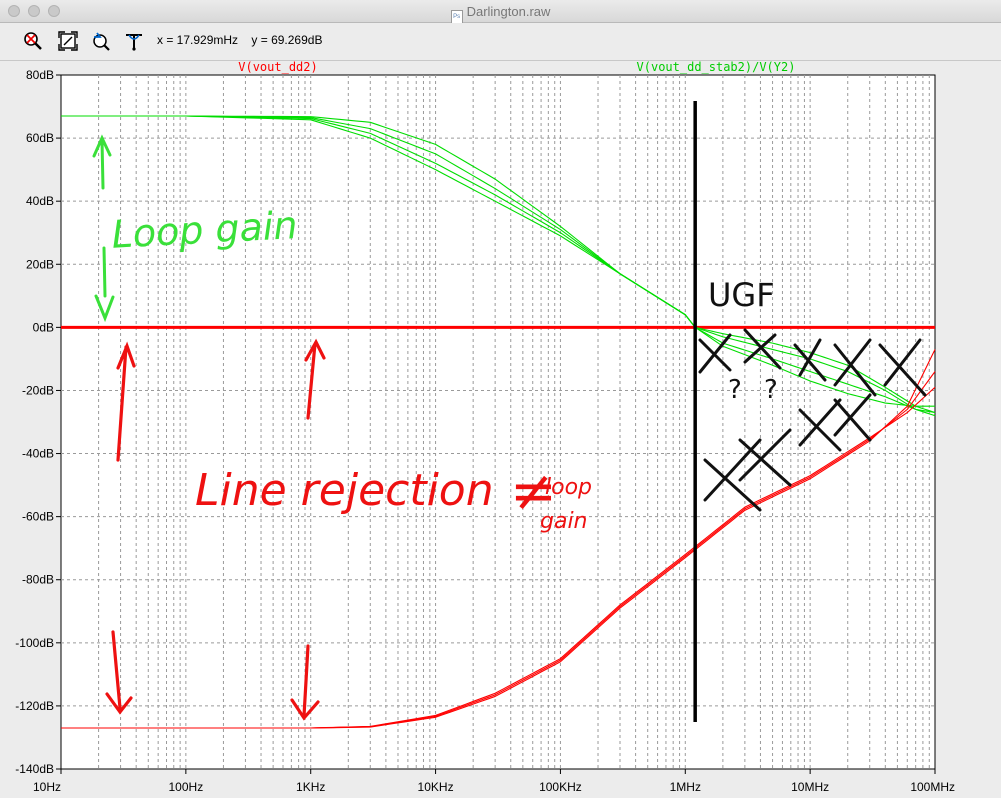  I want to click on zoom-cancel-icon, so click(33, 41).